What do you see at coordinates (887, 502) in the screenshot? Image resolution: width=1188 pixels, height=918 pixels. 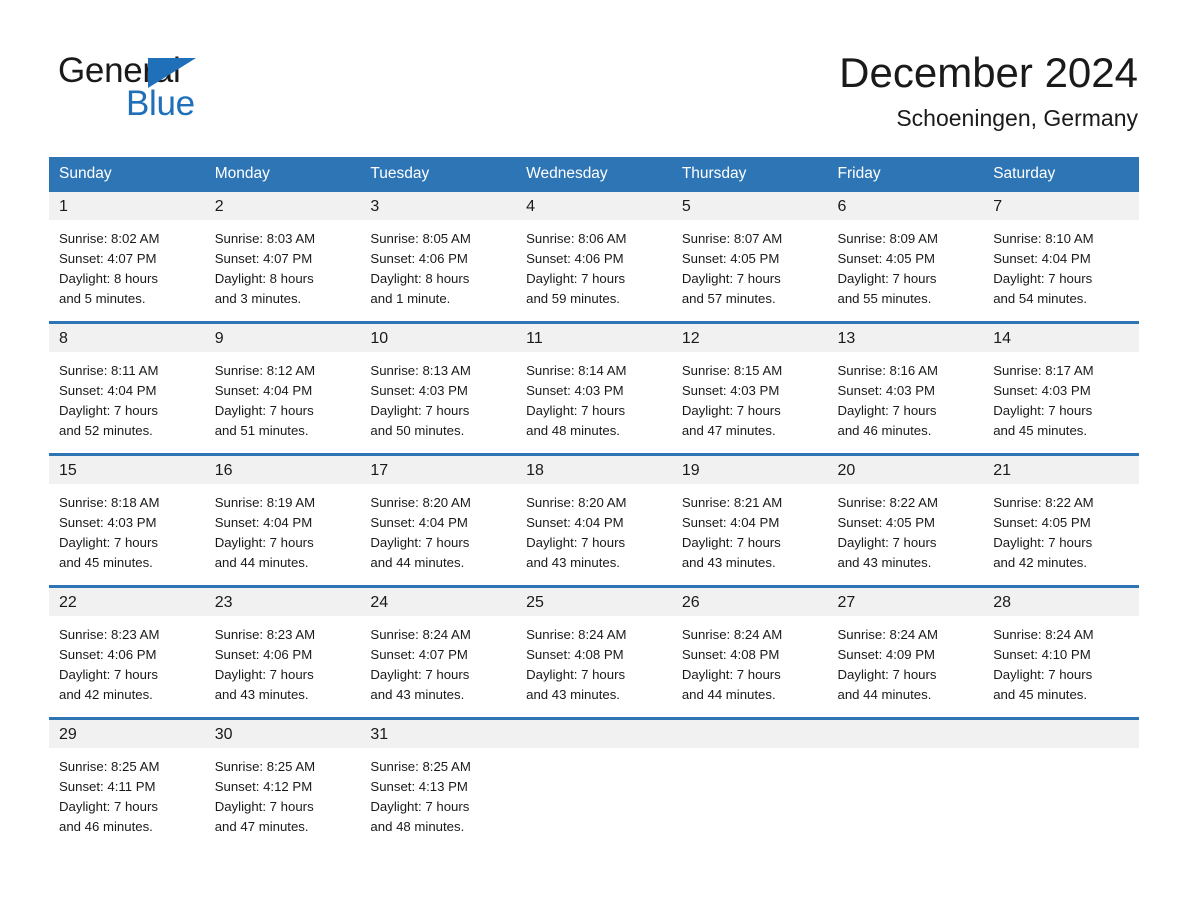 I see `sunrise-time: Sunrise: 8:22 AM` at bounding box center [887, 502].